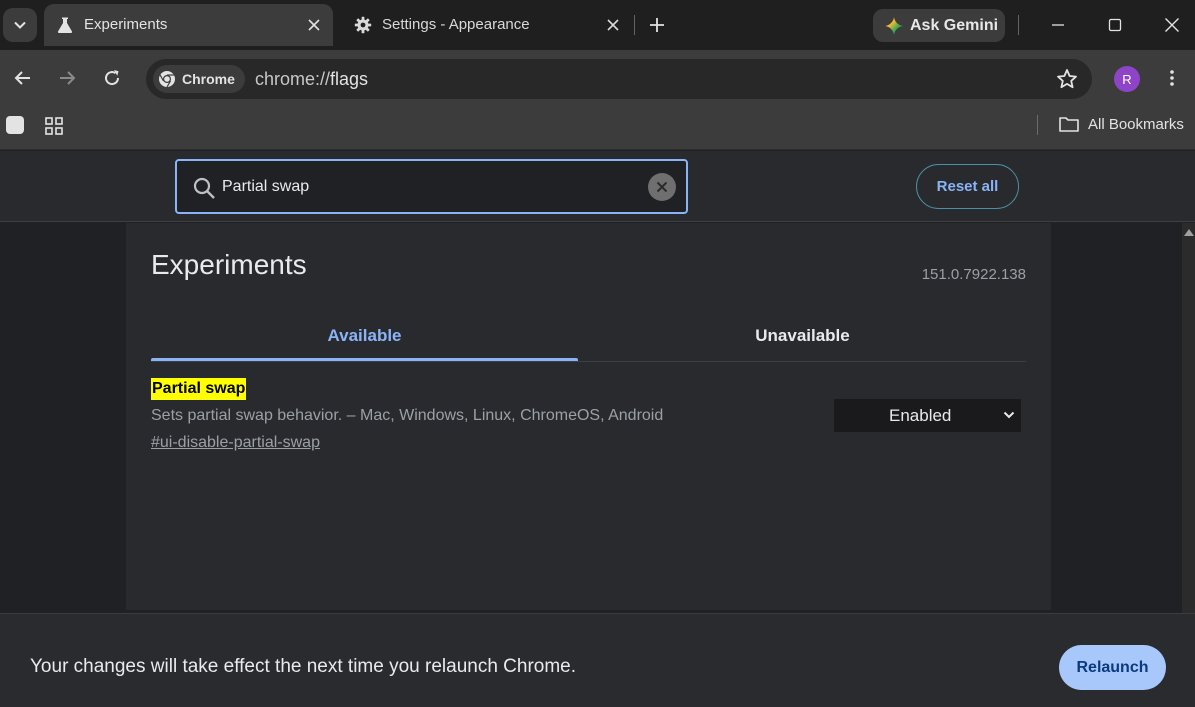 The height and width of the screenshot is (707, 1195). Describe the element at coordinates (1188, 418) in the screenshot. I see `page-scrollbar` at that location.